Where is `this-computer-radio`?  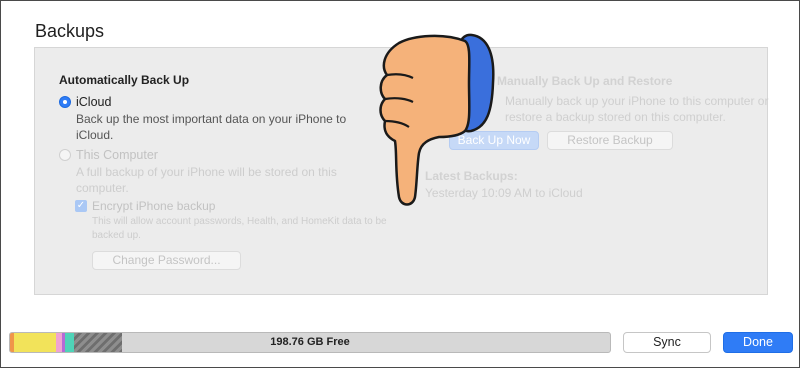 this-computer-radio is located at coordinates (65, 155).